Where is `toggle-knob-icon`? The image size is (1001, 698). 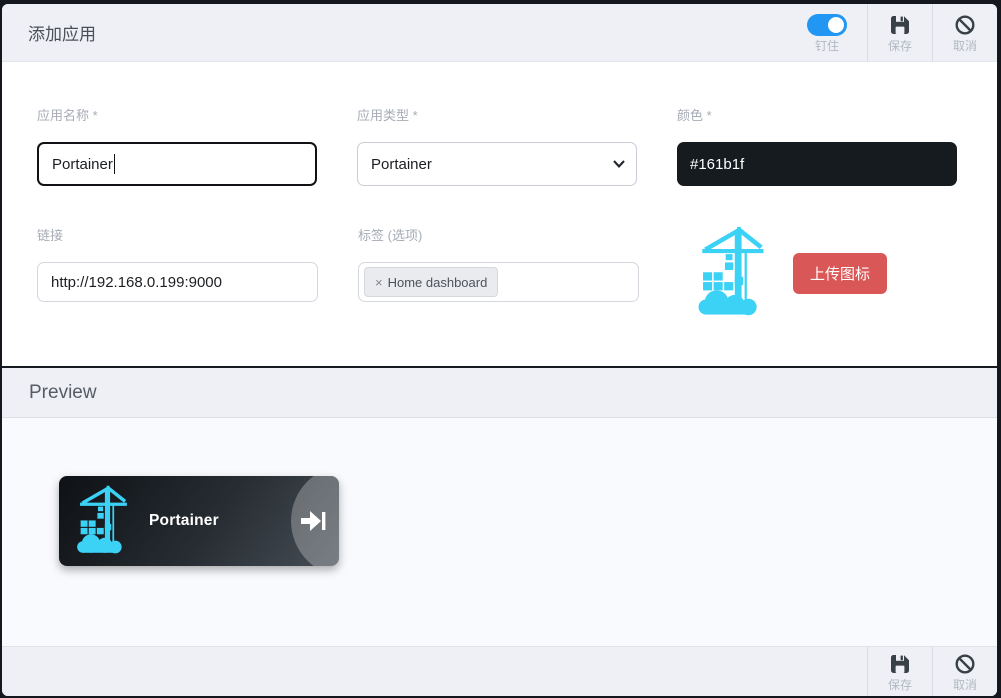 toggle-knob-icon is located at coordinates (836, 24).